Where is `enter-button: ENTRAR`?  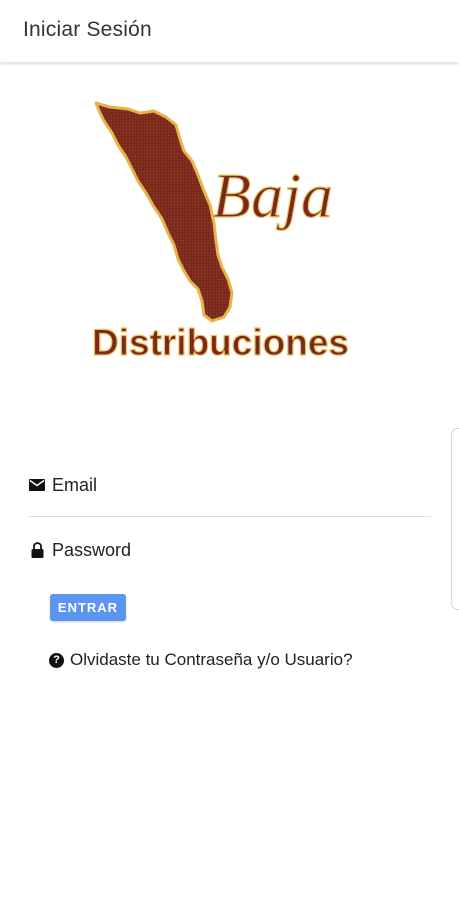
enter-button: ENTRAR is located at coordinates (88, 607).